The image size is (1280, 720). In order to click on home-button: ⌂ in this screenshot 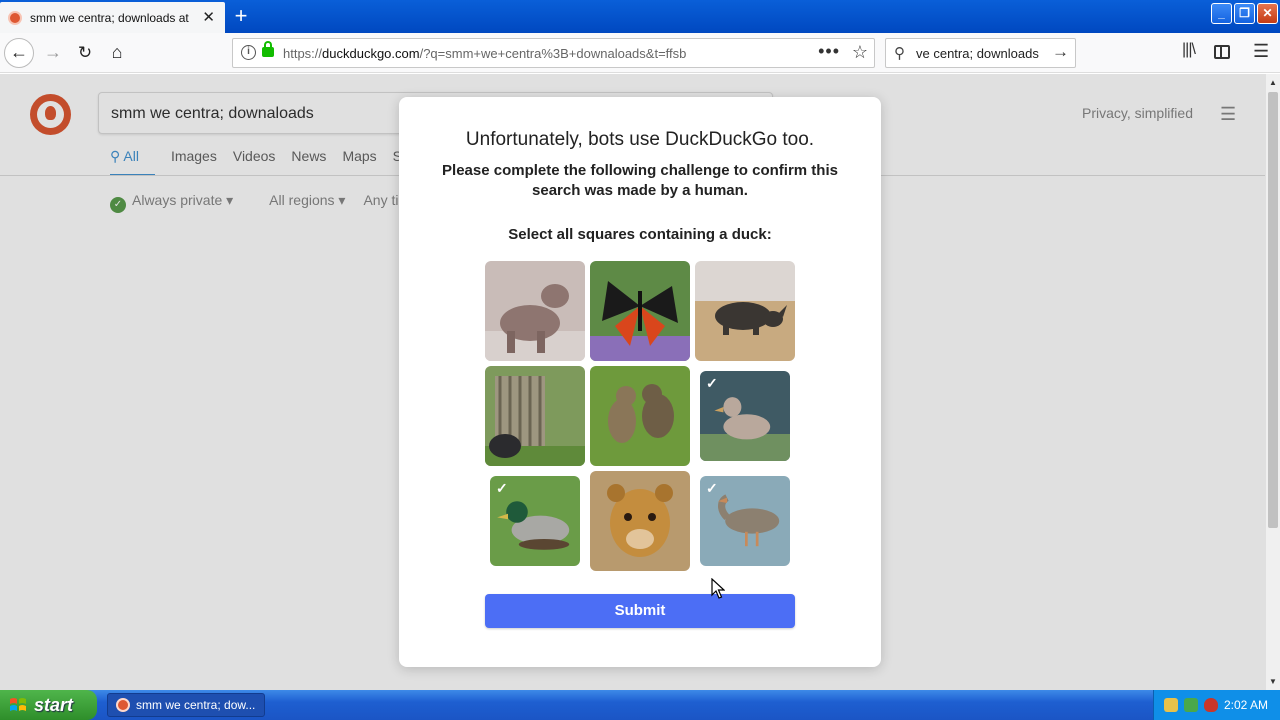, I will do `click(117, 53)`.